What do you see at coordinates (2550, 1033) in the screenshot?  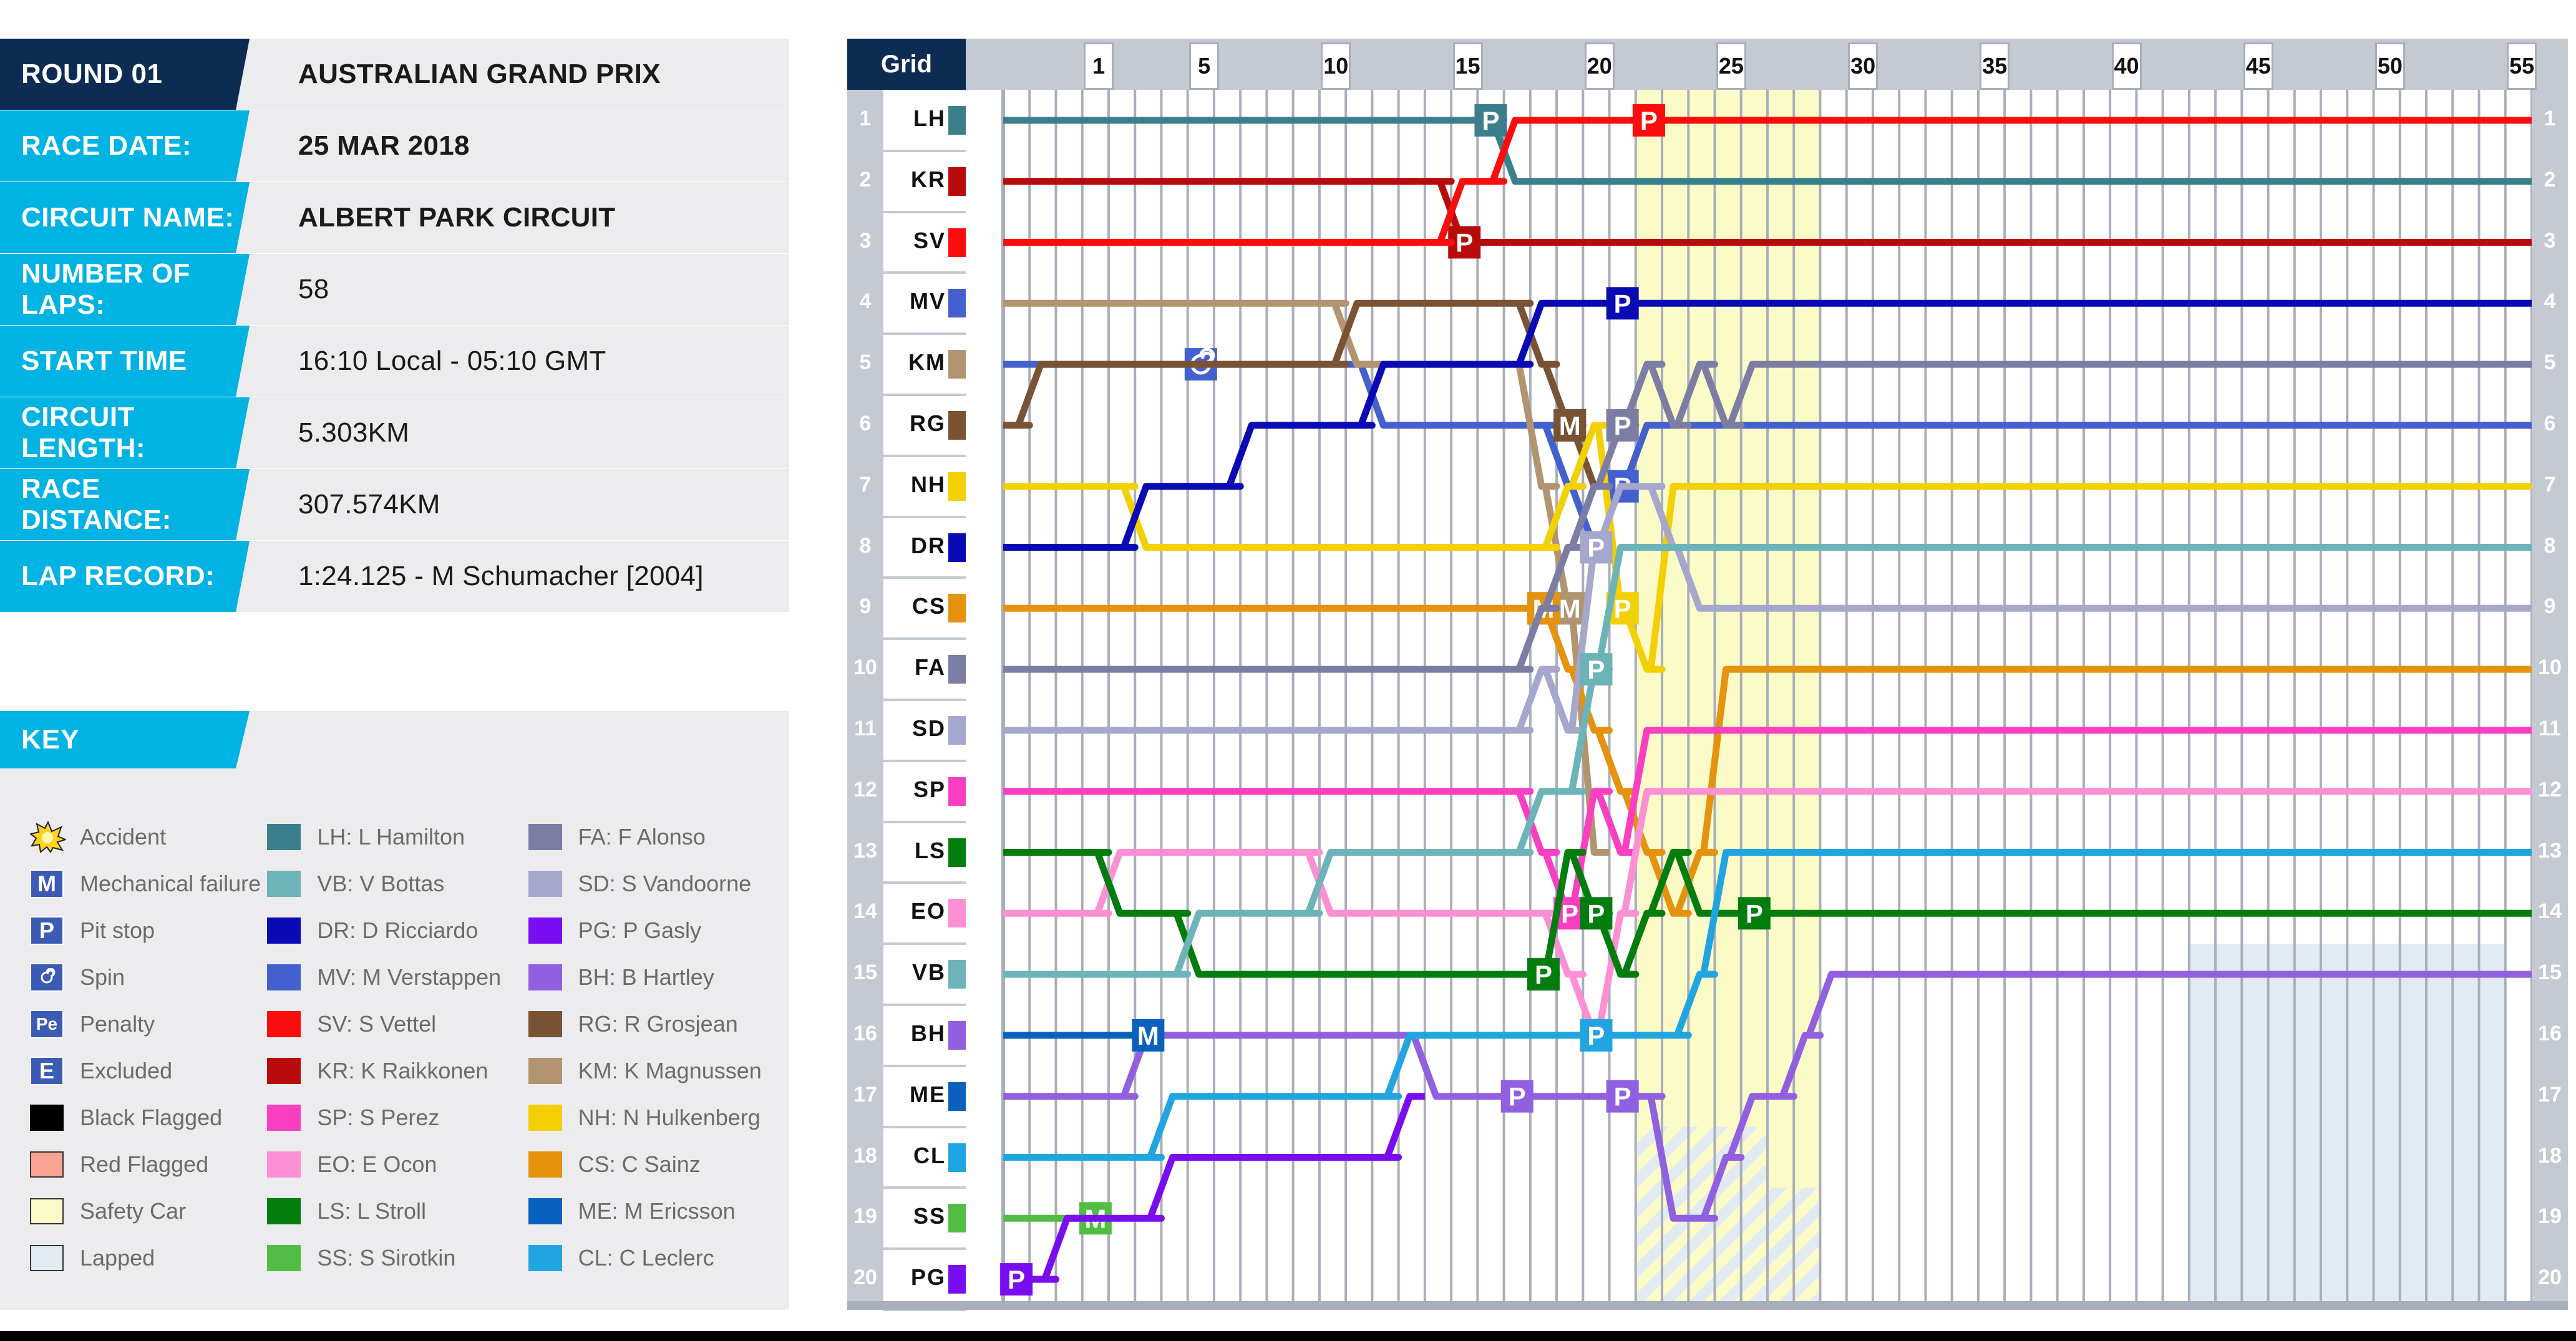 I see `finish-position-number: 16` at bounding box center [2550, 1033].